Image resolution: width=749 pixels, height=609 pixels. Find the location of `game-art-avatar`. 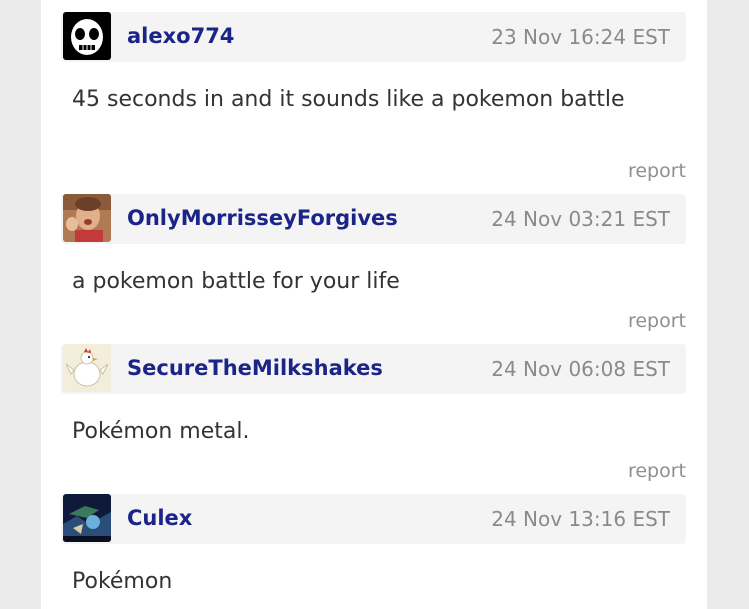

game-art-avatar is located at coordinates (87, 518).